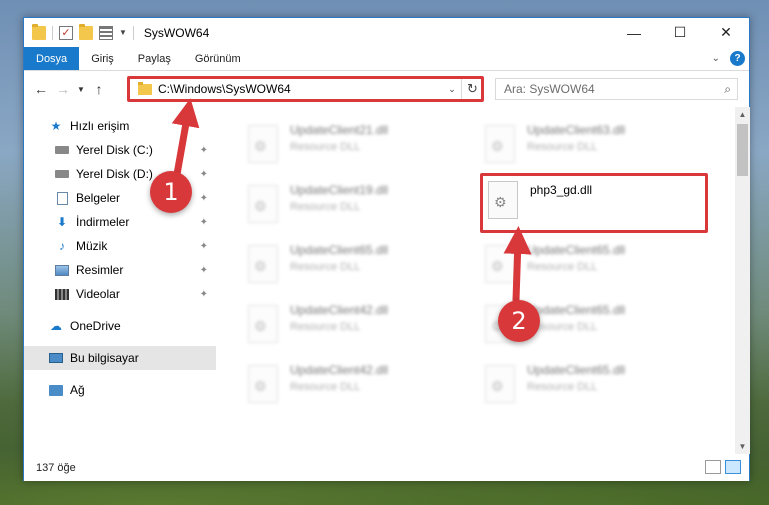 This screenshot has width=769, height=505. Describe the element at coordinates (123, 32) in the screenshot. I see `customize-toolbar-chevron-icon: ▼` at that location.